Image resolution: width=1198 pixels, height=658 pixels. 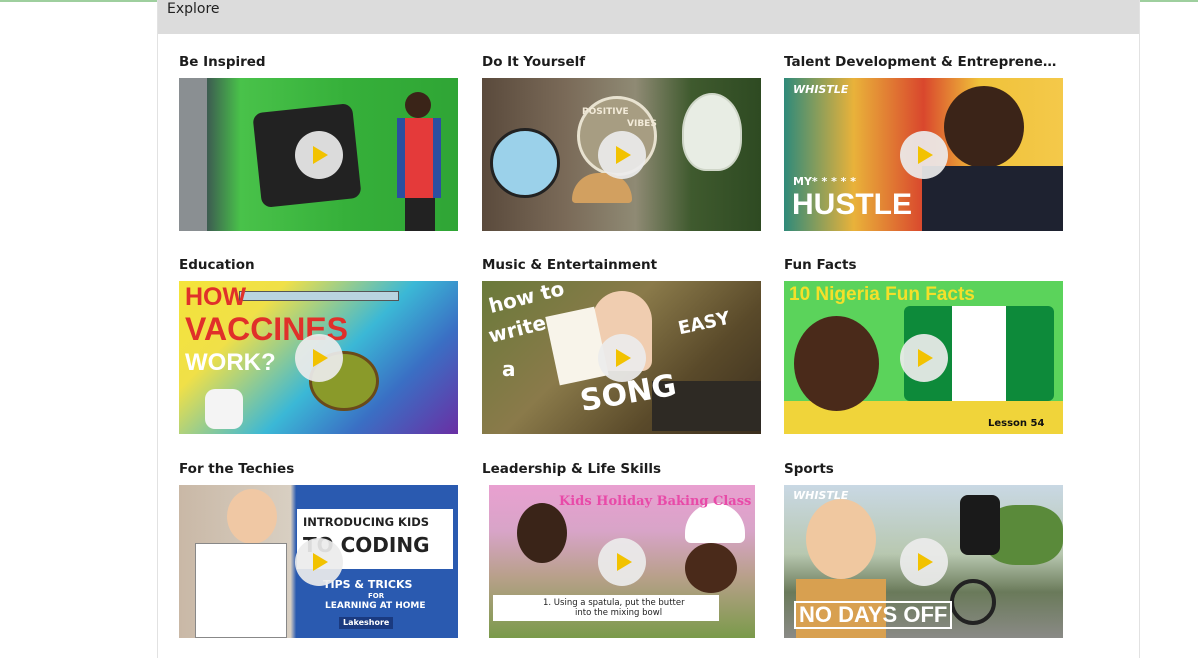 What do you see at coordinates (230, 362) in the screenshot?
I see `thumb-caption: WORK?` at bounding box center [230, 362].